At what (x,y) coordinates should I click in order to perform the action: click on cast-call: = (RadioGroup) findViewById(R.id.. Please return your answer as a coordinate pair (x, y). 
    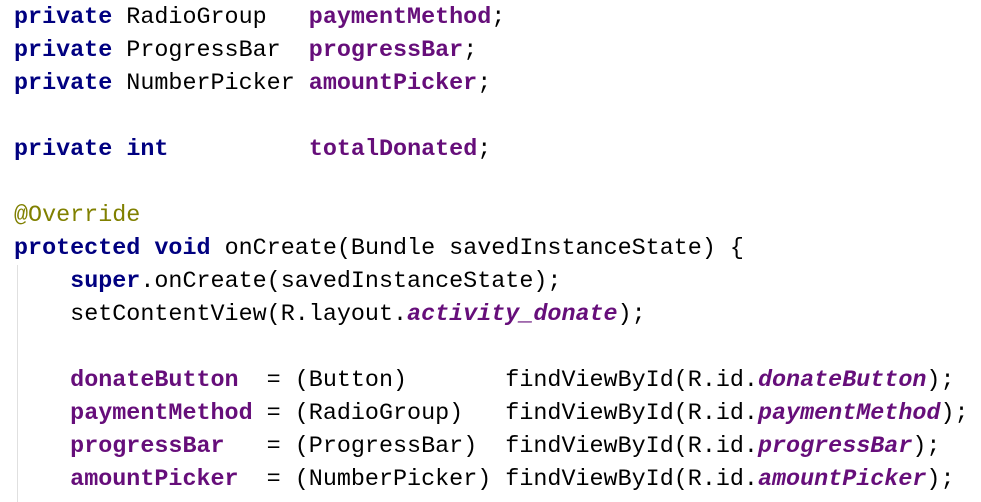
    Looking at the image, I should click on (505, 414).